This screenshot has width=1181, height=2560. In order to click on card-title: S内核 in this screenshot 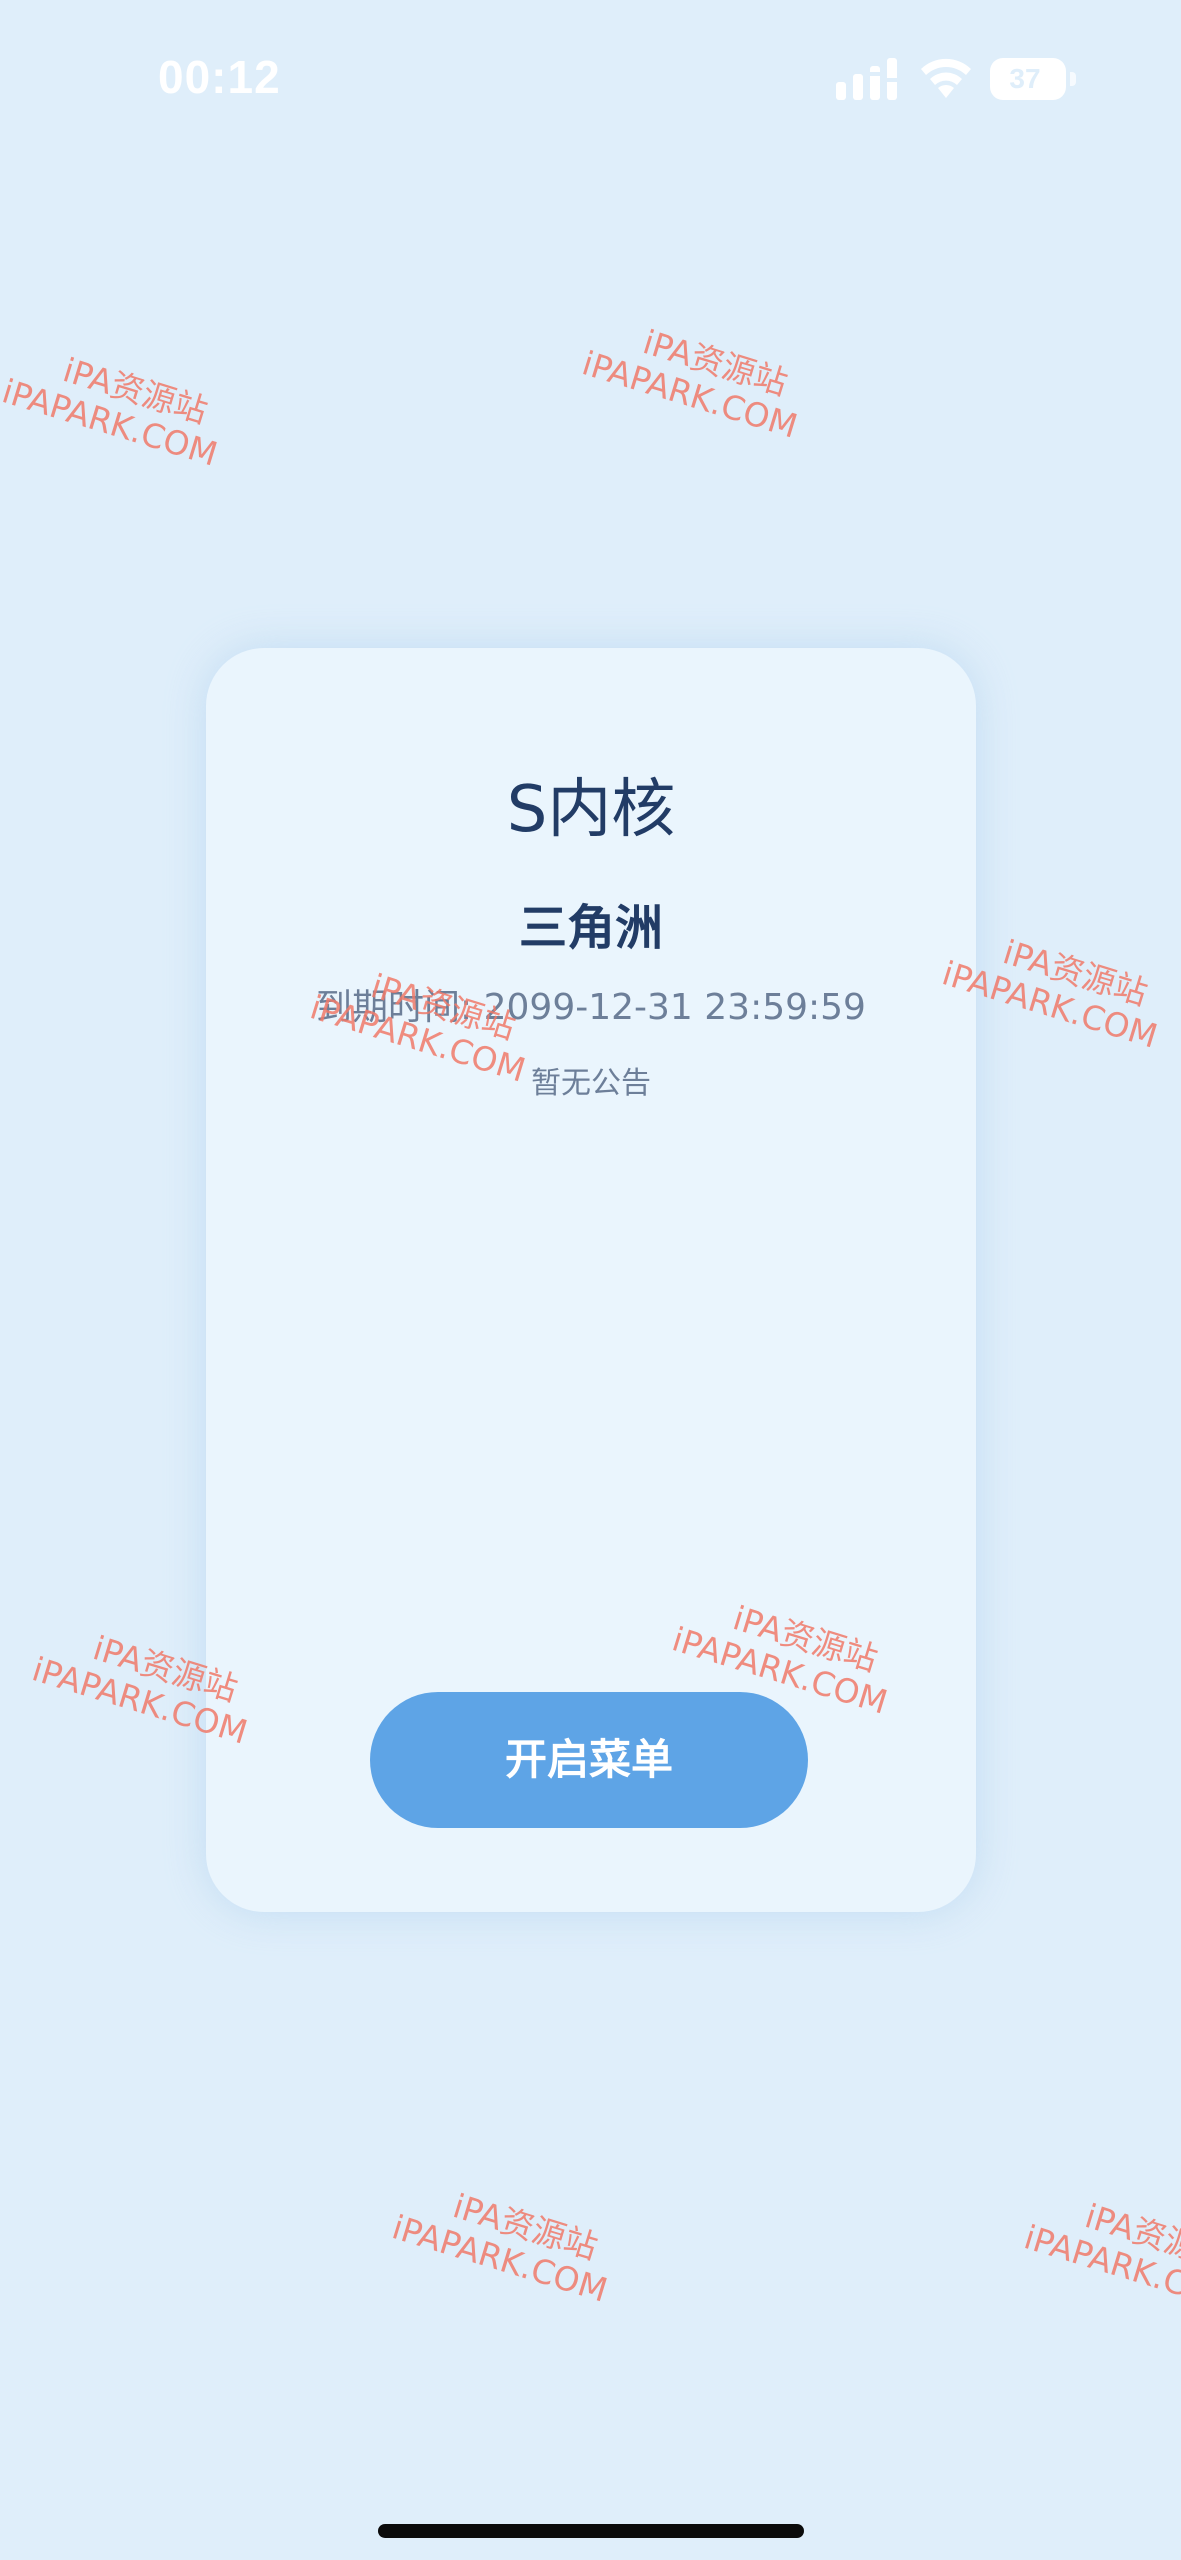, I will do `click(591, 810)`.